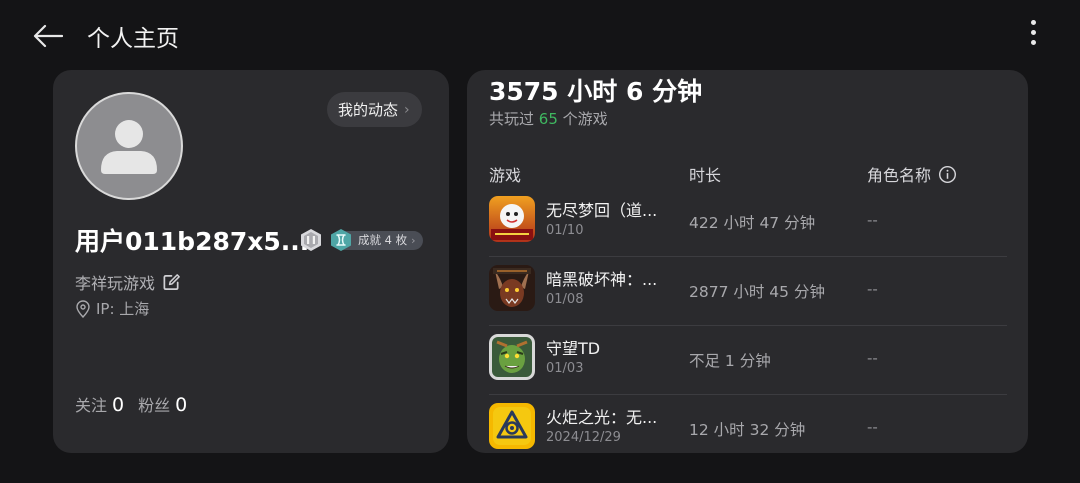 Image resolution: width=1080 pixels, height=483 pixels. What do you see at coordinates (912, 174) in the screenshot?
I see `column-header-role: 角色名称` at bounding box center [912, 174].